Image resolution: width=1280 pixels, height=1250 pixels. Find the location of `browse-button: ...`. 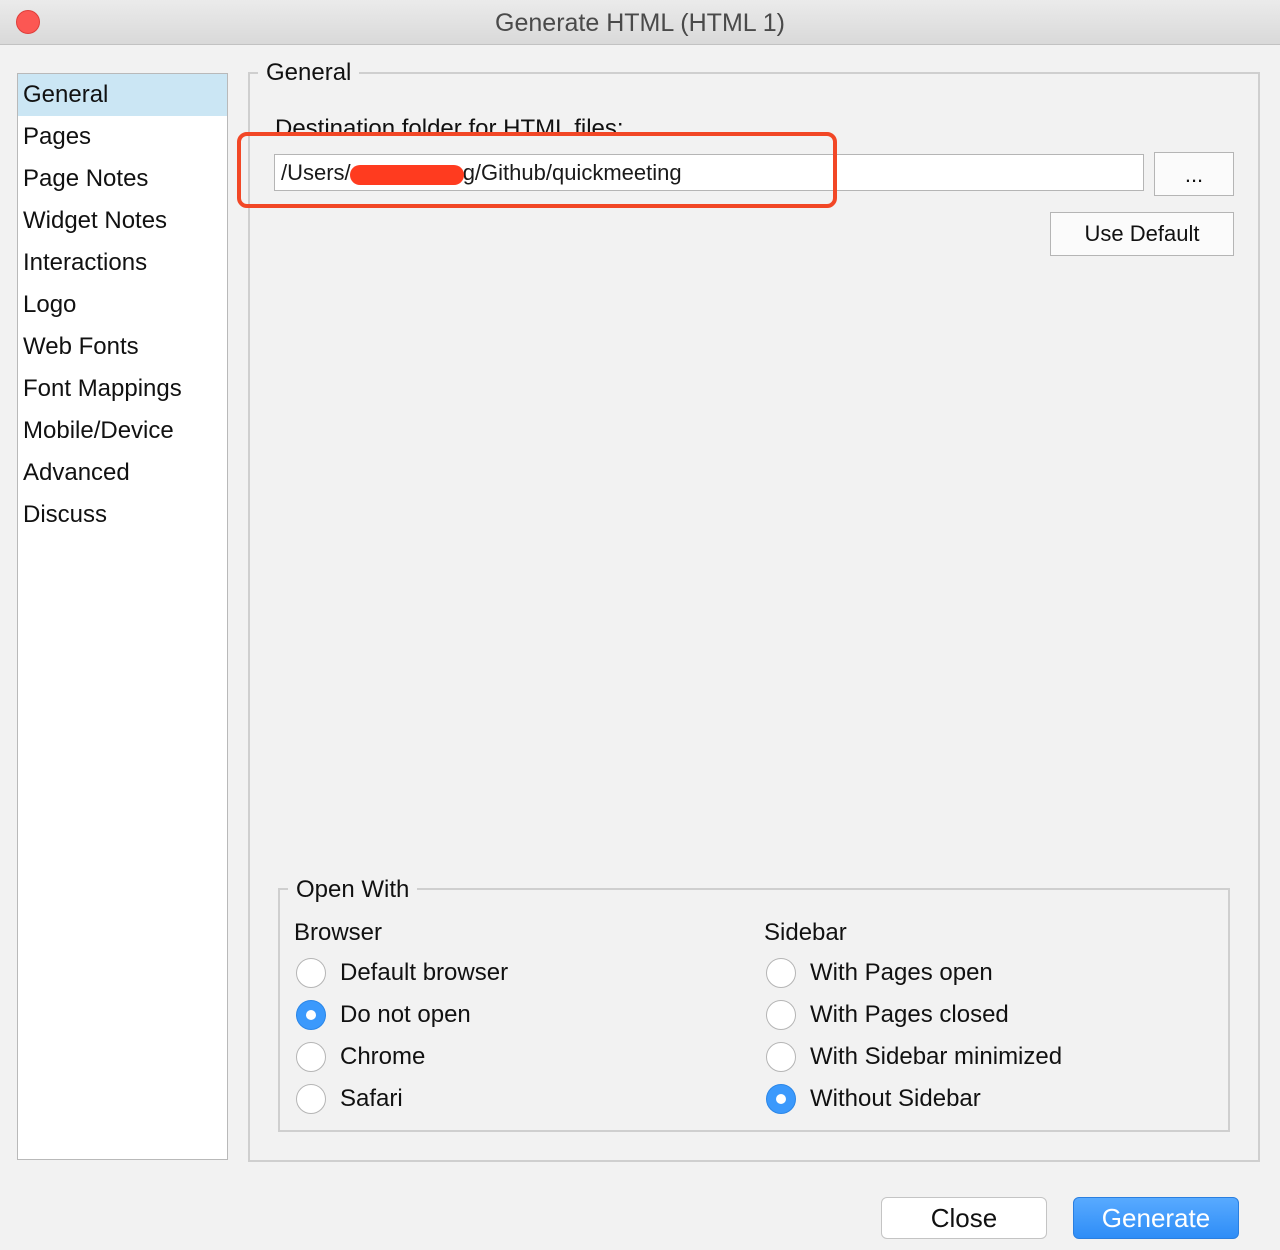

browse-button: ... is located at coordinates (1194, 174).